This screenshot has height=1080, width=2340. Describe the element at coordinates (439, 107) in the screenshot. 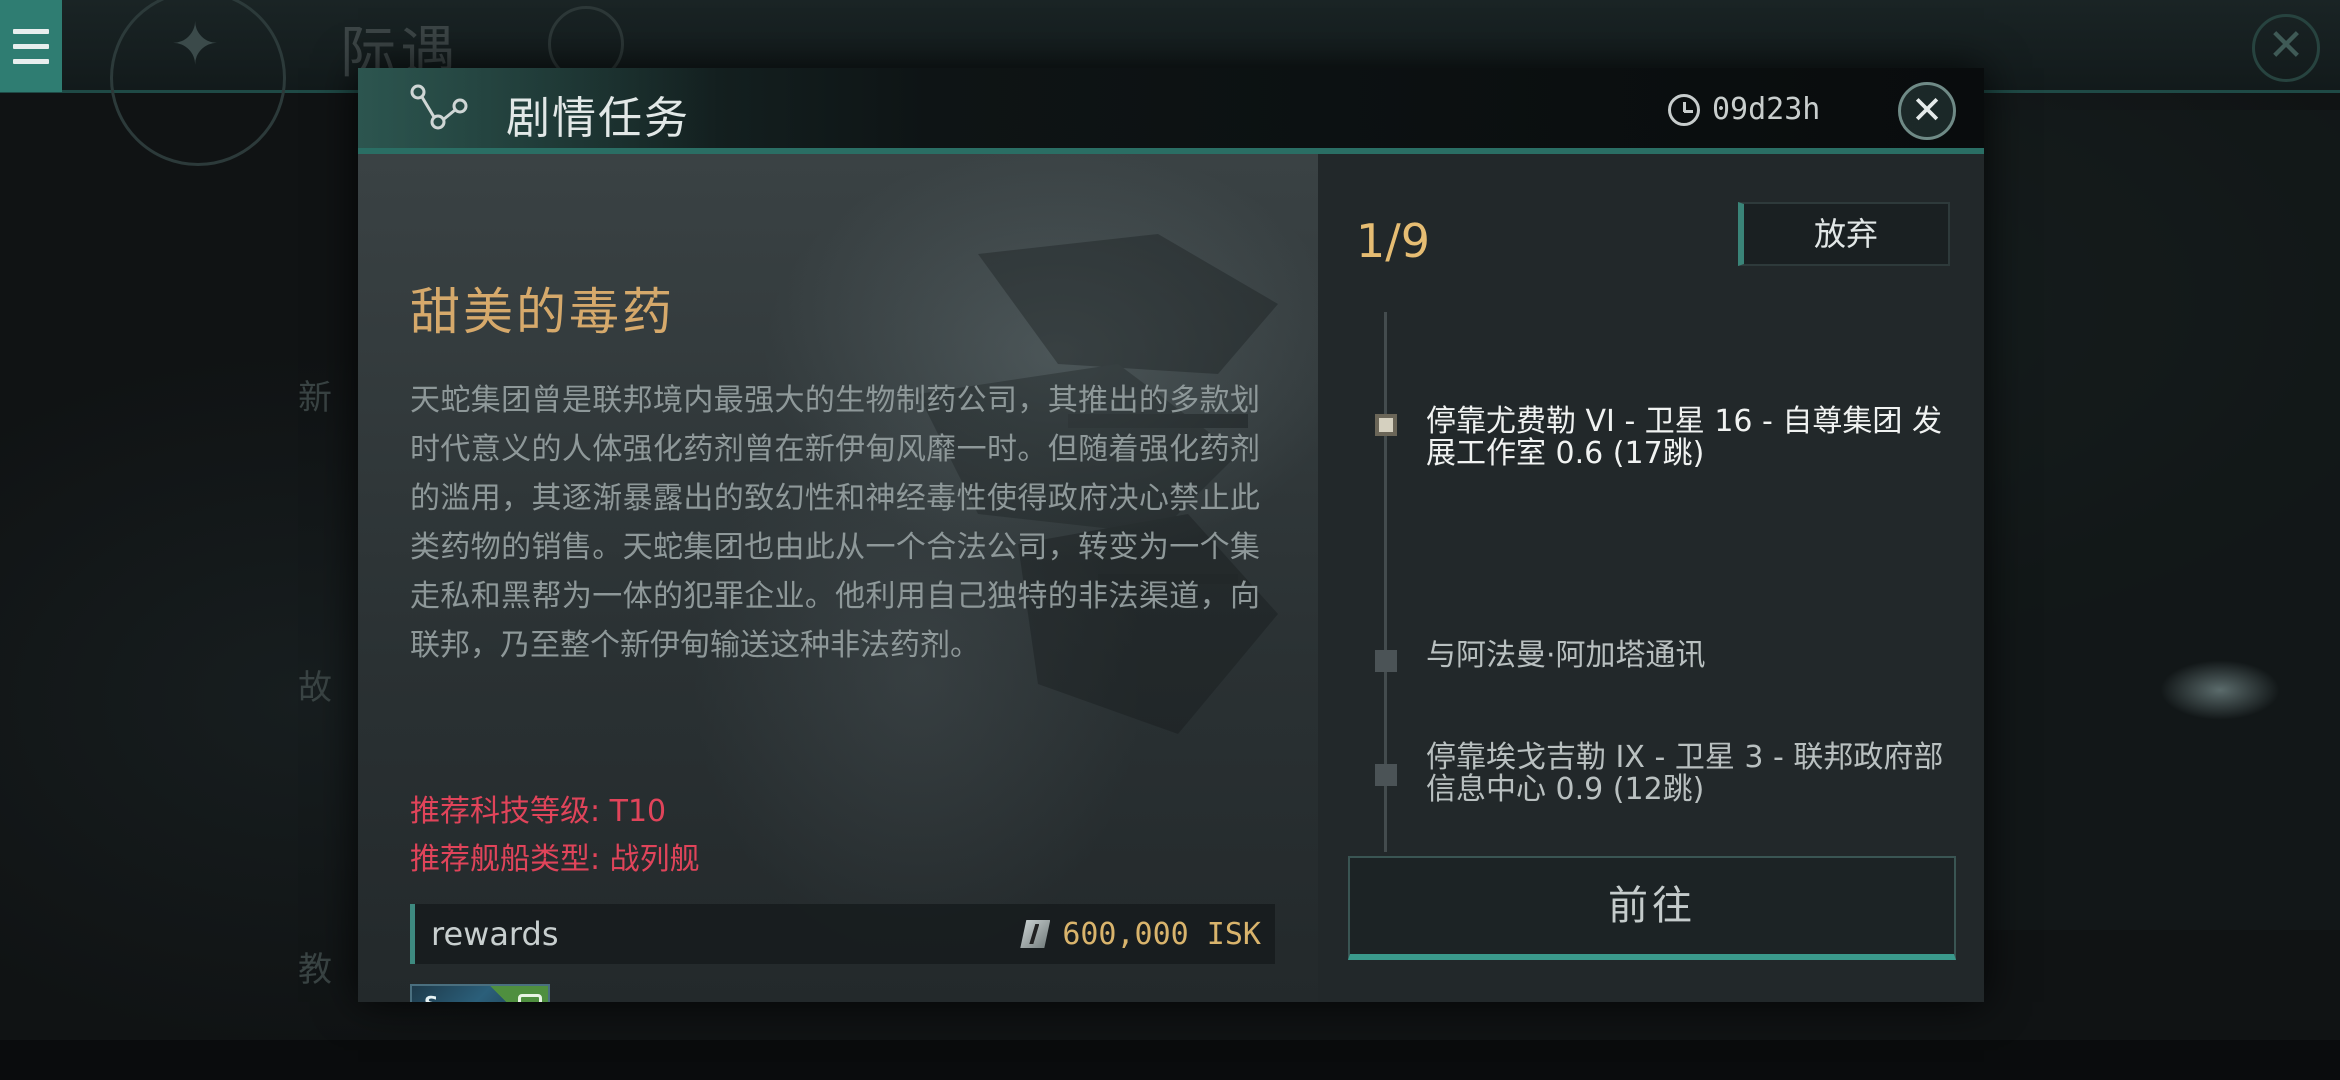

I see `mission-path-icon` at that location.